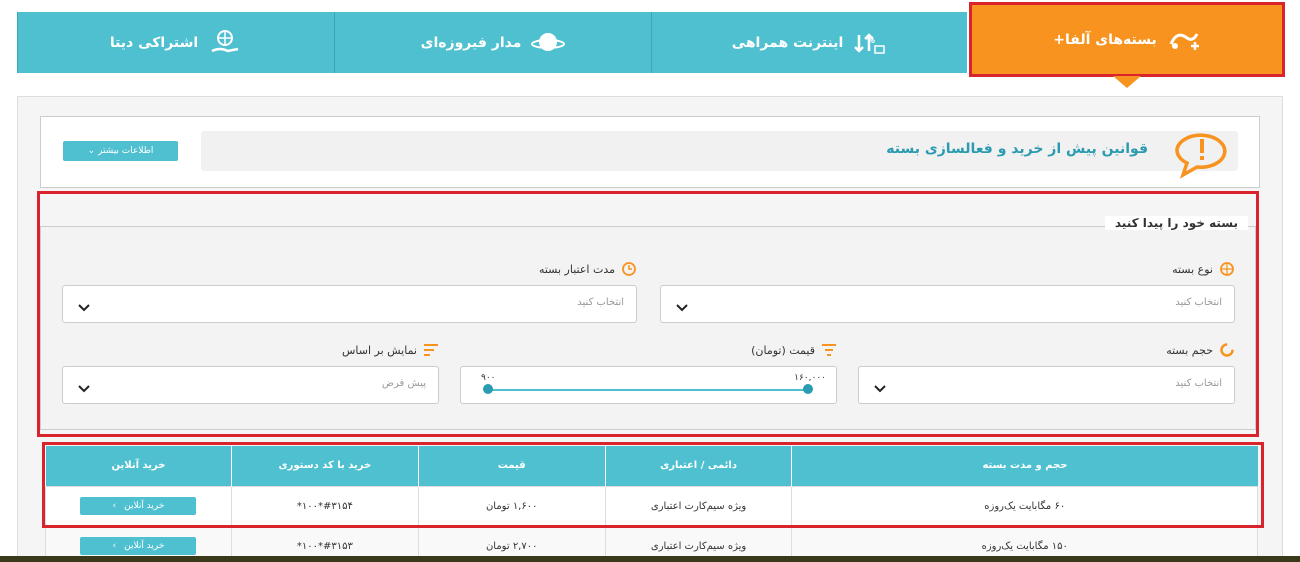 The width and height of the screenshot is (1300, 562). Describe the element at coordinates (719, 151) in the screenshot. I see `rules-banner: قوانین پیش از خرید و فعالسازی بسته` at that location.